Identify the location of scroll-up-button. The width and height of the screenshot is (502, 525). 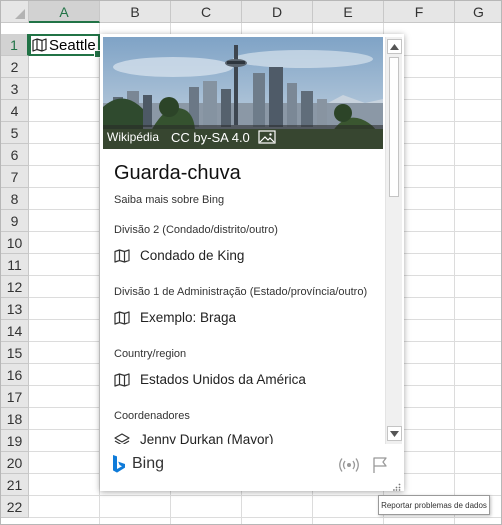
(394, 46).